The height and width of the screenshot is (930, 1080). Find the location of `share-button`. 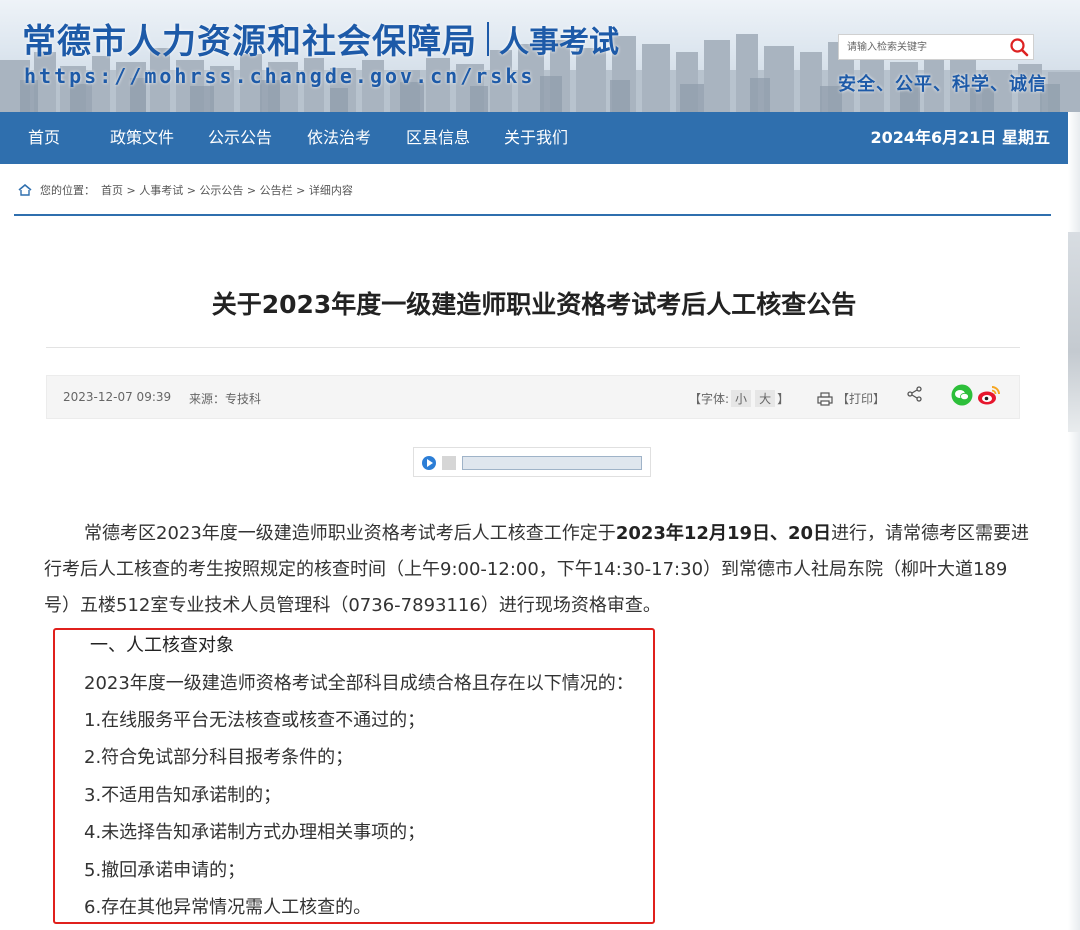

share-button is located at coordinates (915, 395).